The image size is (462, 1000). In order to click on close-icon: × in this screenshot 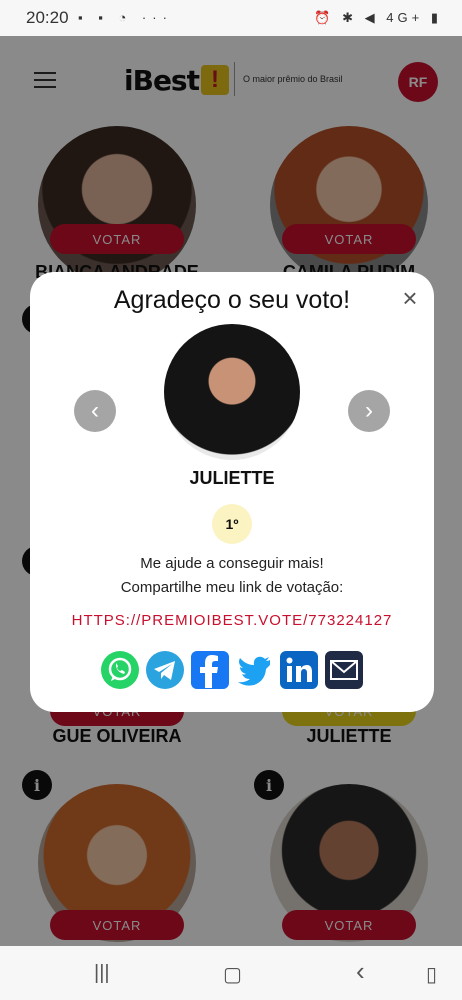, I will do `click(410, 298)`.